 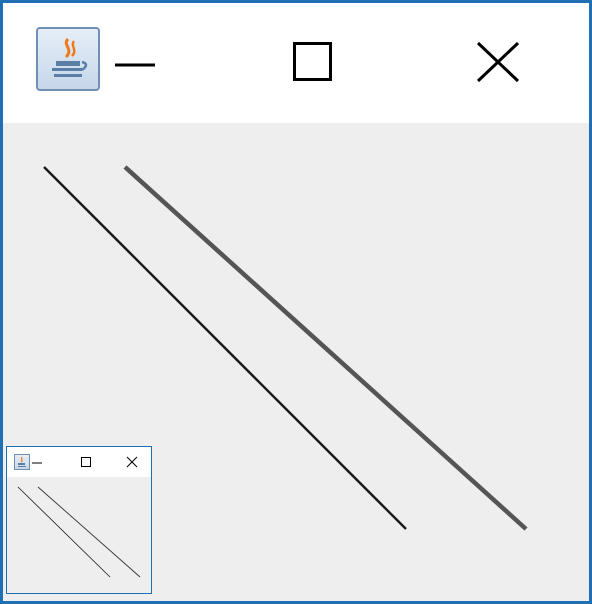 I want to click on thumbnail-thin-line, so click(x=64, y=532).